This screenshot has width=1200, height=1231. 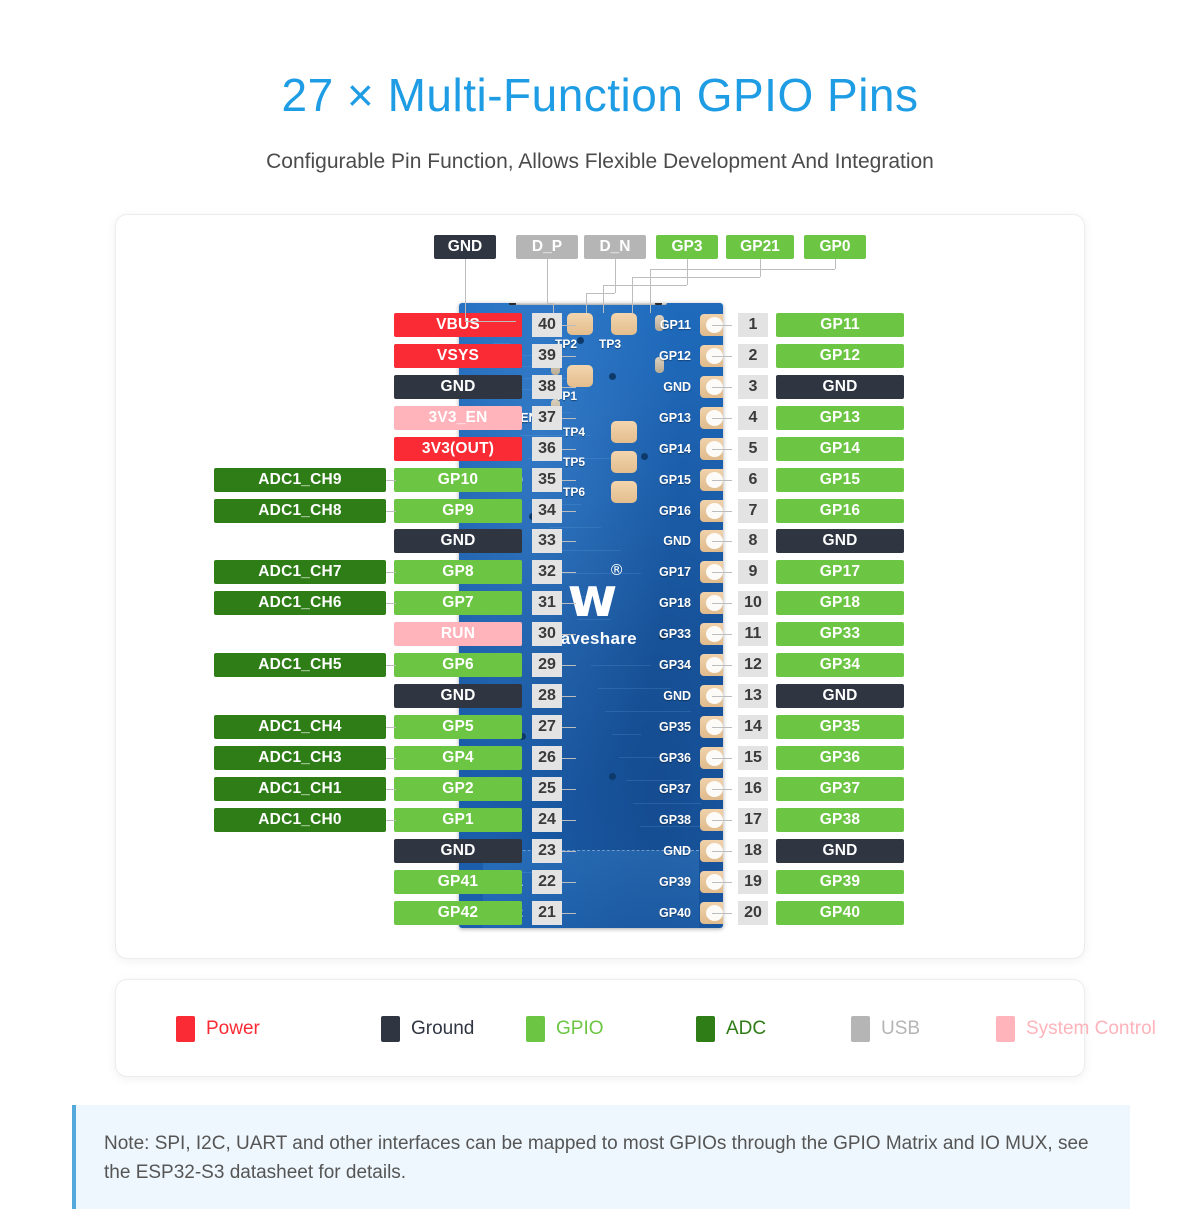 I want to click on pin-number-4: 4, so click(x=753, y=417).